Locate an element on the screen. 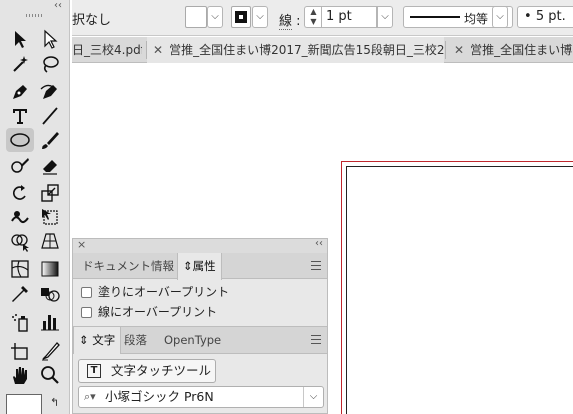 This screenshot has width=573, height=414. tab-character: ⇕ 文字 is located at coordinates (97, 340).